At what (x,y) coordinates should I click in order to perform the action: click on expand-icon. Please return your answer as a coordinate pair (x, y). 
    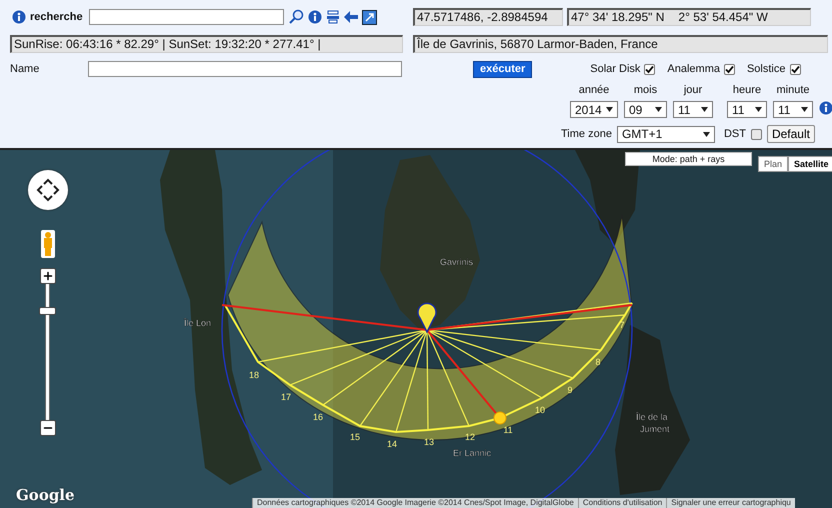
    Looking at the image, I should click on (369, 17).